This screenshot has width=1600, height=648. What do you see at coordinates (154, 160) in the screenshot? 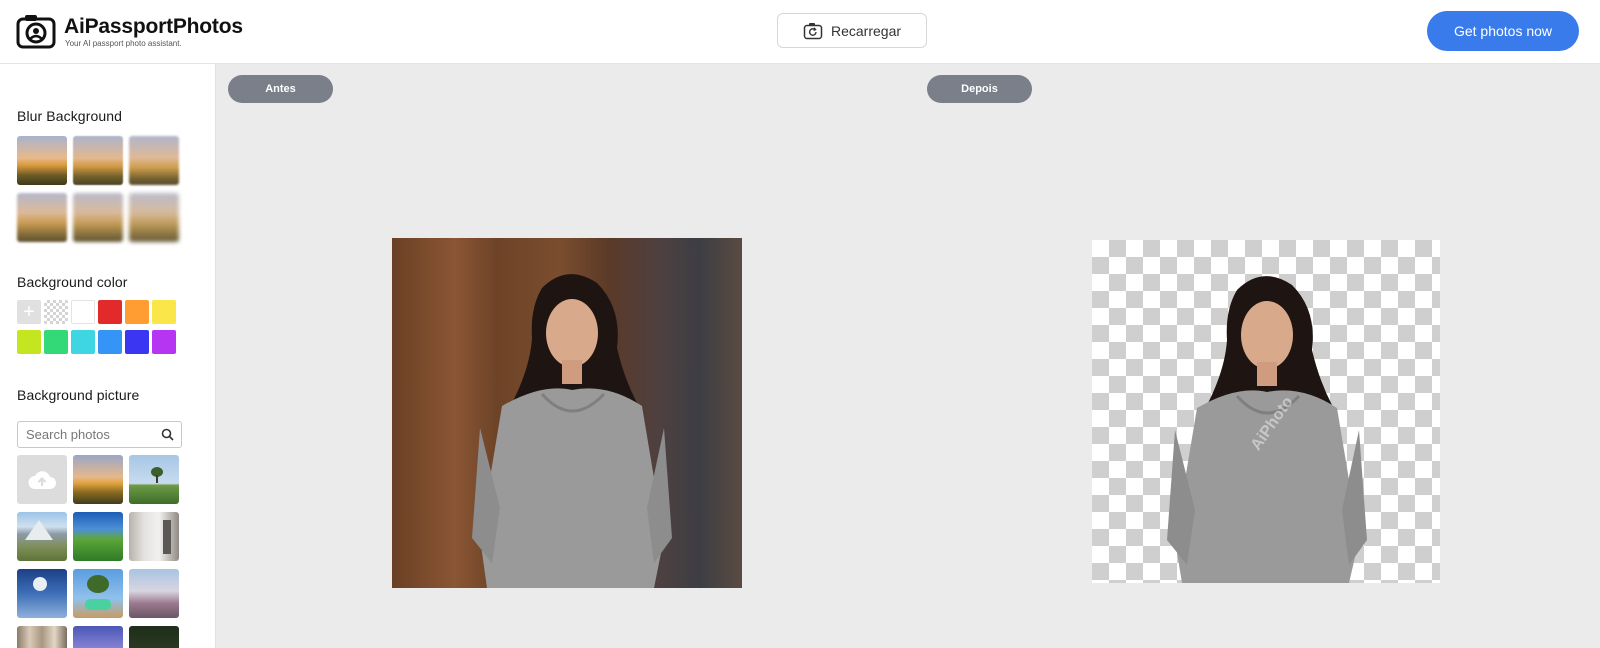
I see `blur-level-3-thumb` at bounding box center [154, 160].